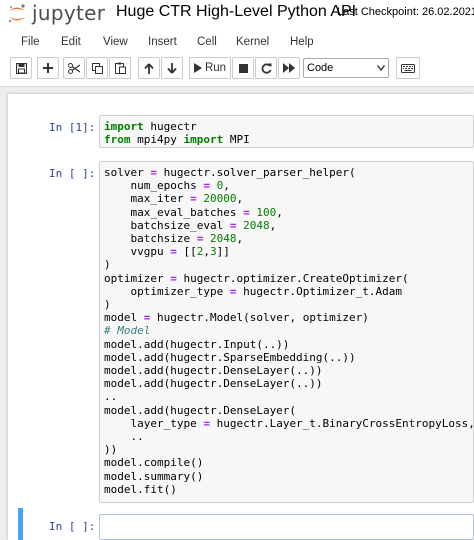 The height and width of the screenshot is (540, 474). I want to click on menu-bar: File Edit View Insert Cell Kernel Help, so click(237, 43).